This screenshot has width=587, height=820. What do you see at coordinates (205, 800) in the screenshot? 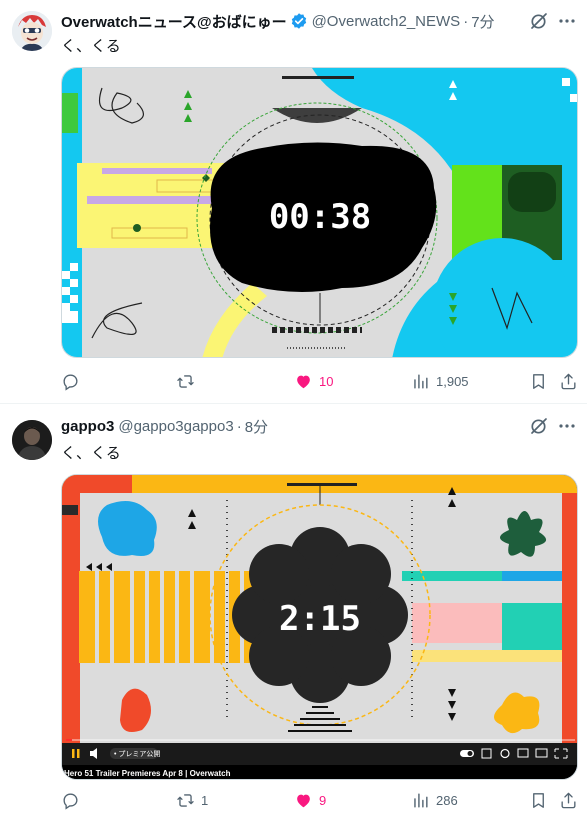
I see `retweet-count: 1` at bounding box center [205, 800].